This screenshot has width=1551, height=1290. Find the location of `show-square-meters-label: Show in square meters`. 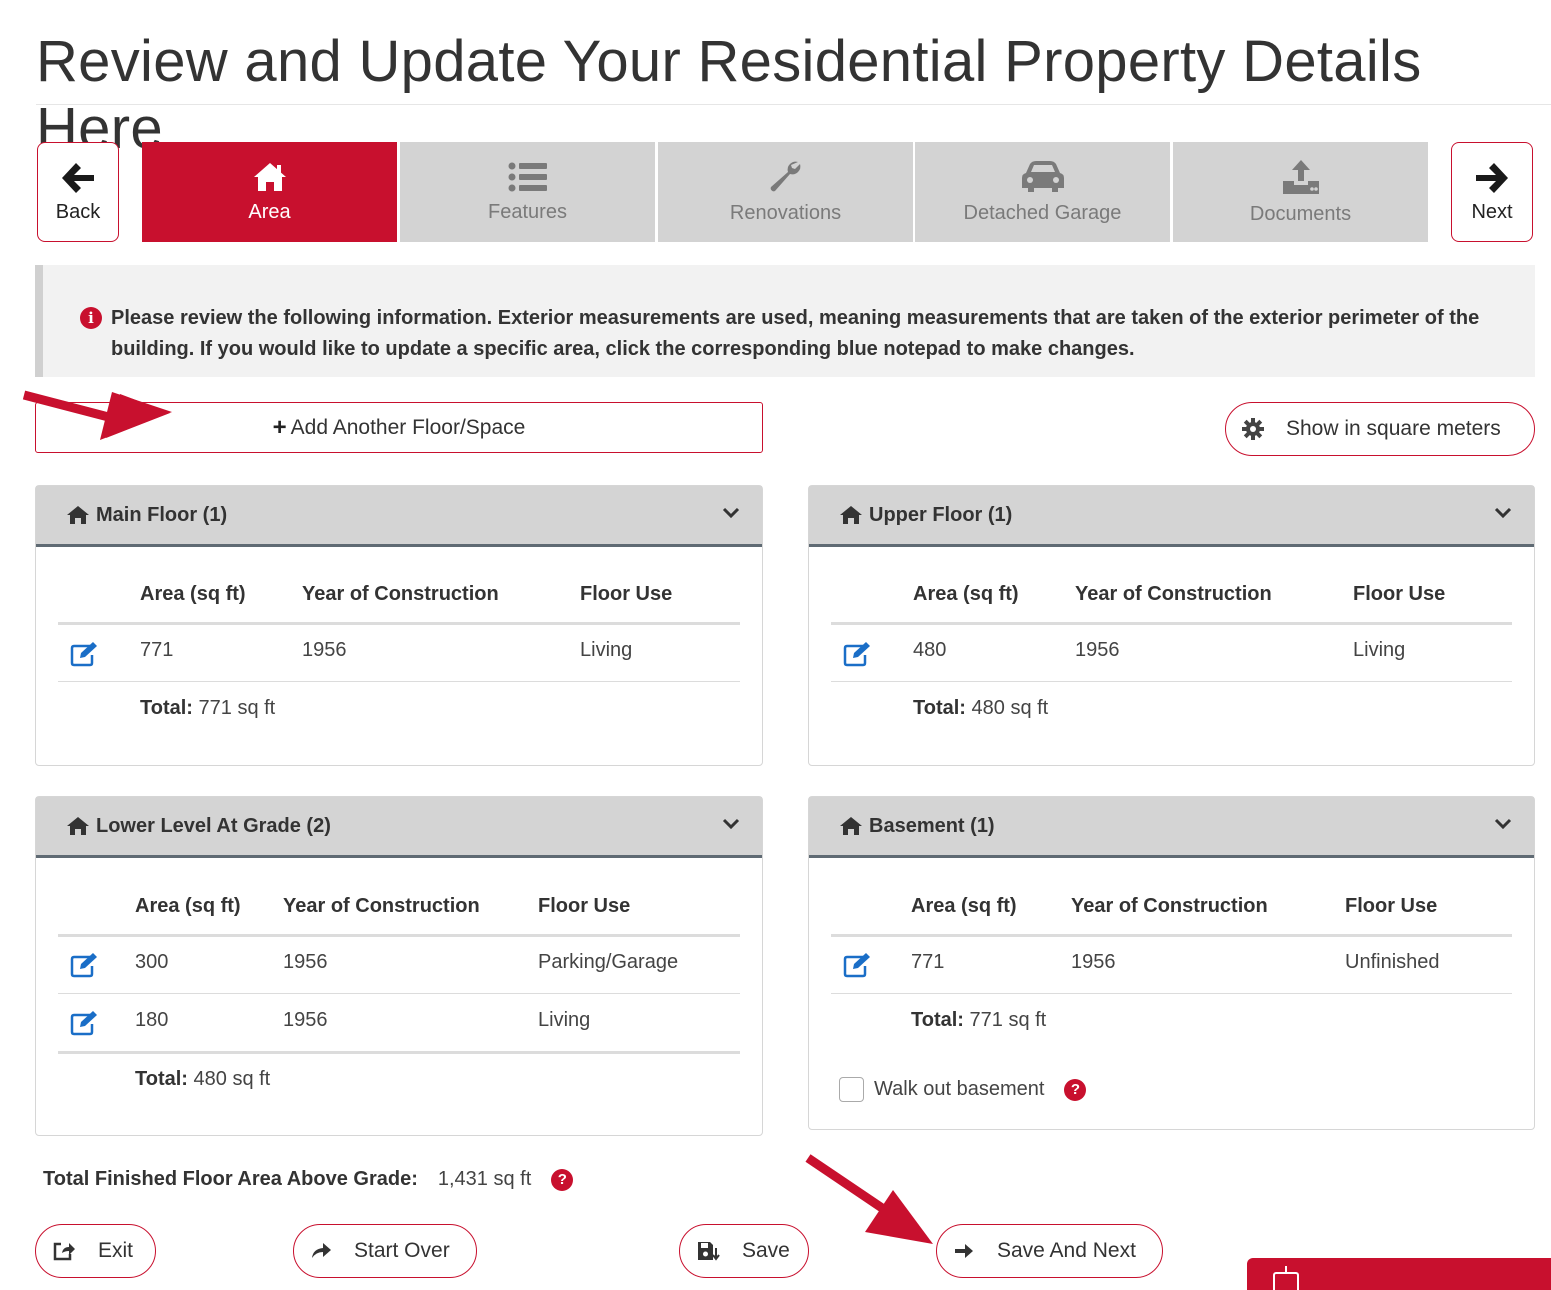

show-square-meters-label: Show in square meters is located at coordinates (1393, 428).